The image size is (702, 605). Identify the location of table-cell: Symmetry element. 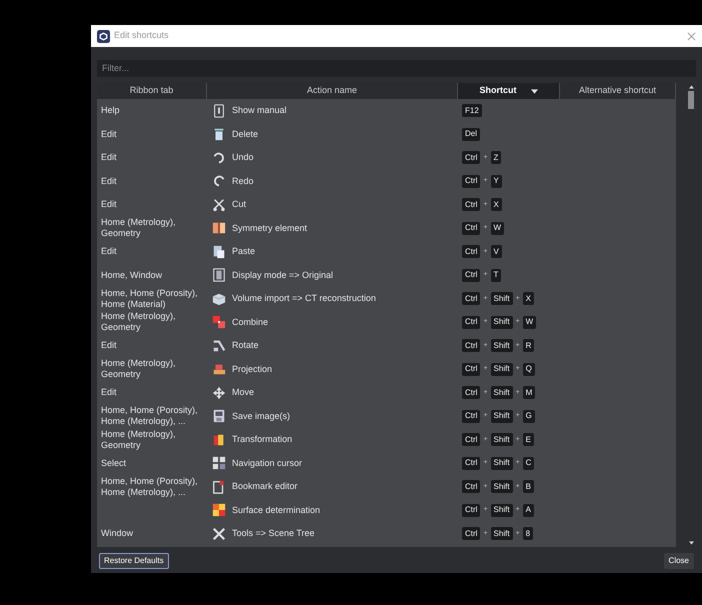
(270, 228).